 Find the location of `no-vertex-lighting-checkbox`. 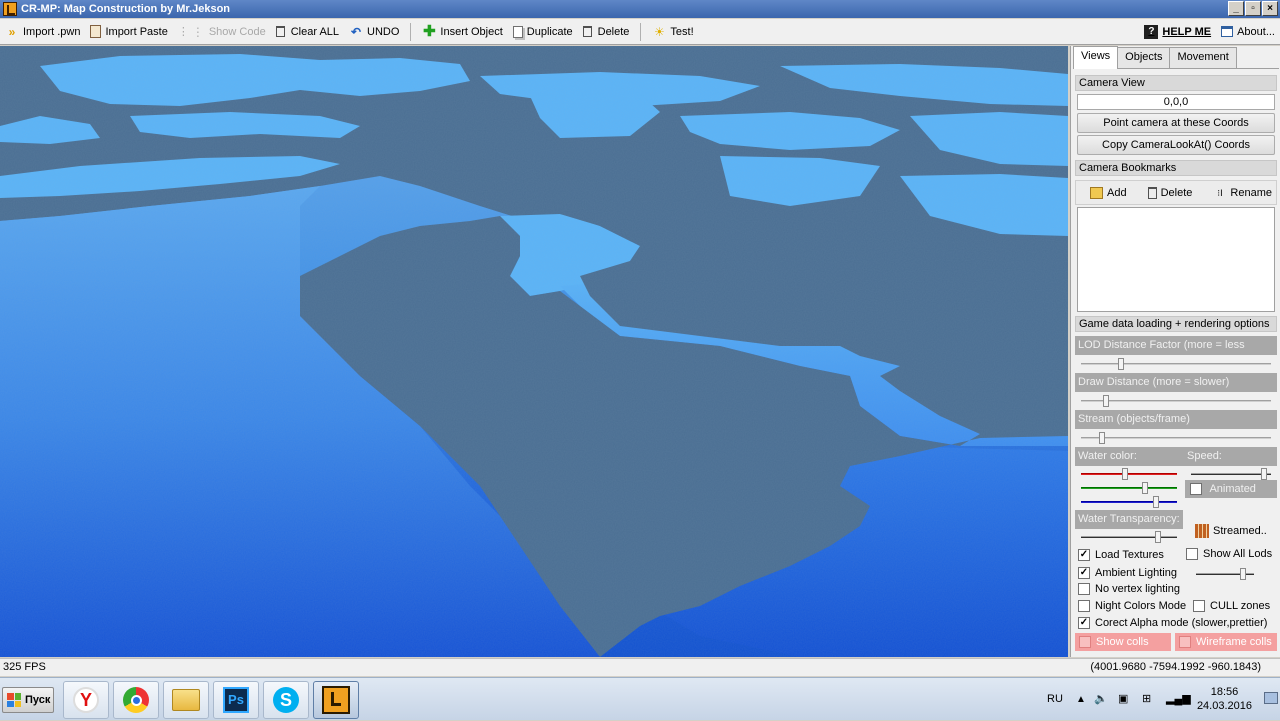

no-vertex-lighting-checkbox is located at coordinates (1084, 589).